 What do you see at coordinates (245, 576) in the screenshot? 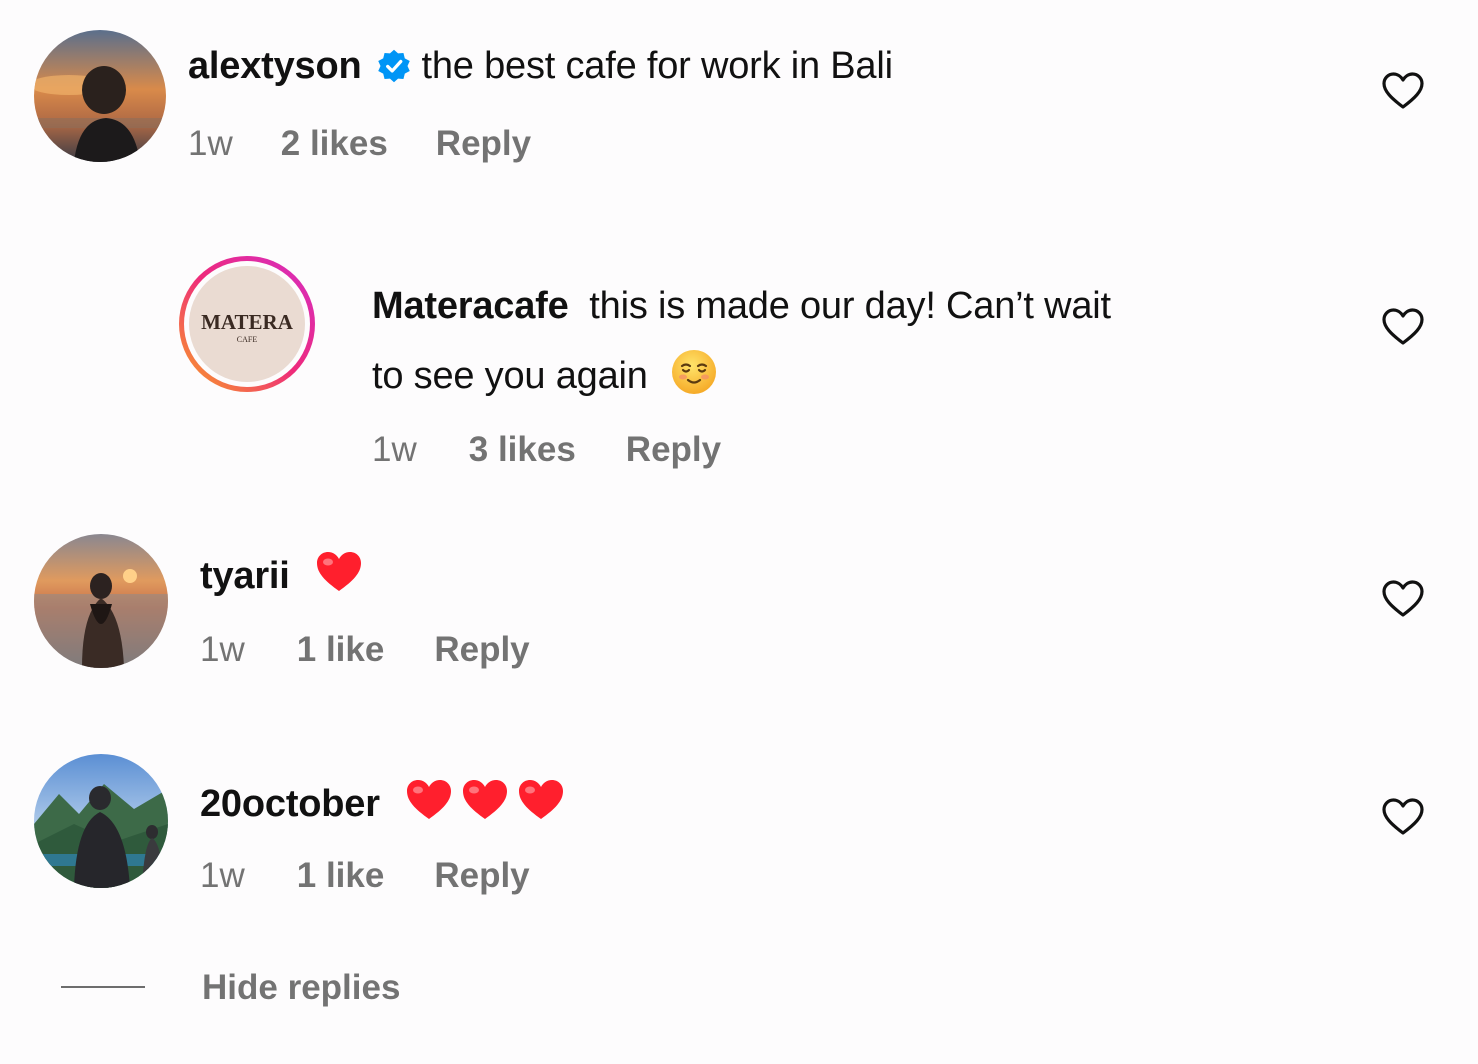
I see `username: tyarii` at bounding box center [245, 576].